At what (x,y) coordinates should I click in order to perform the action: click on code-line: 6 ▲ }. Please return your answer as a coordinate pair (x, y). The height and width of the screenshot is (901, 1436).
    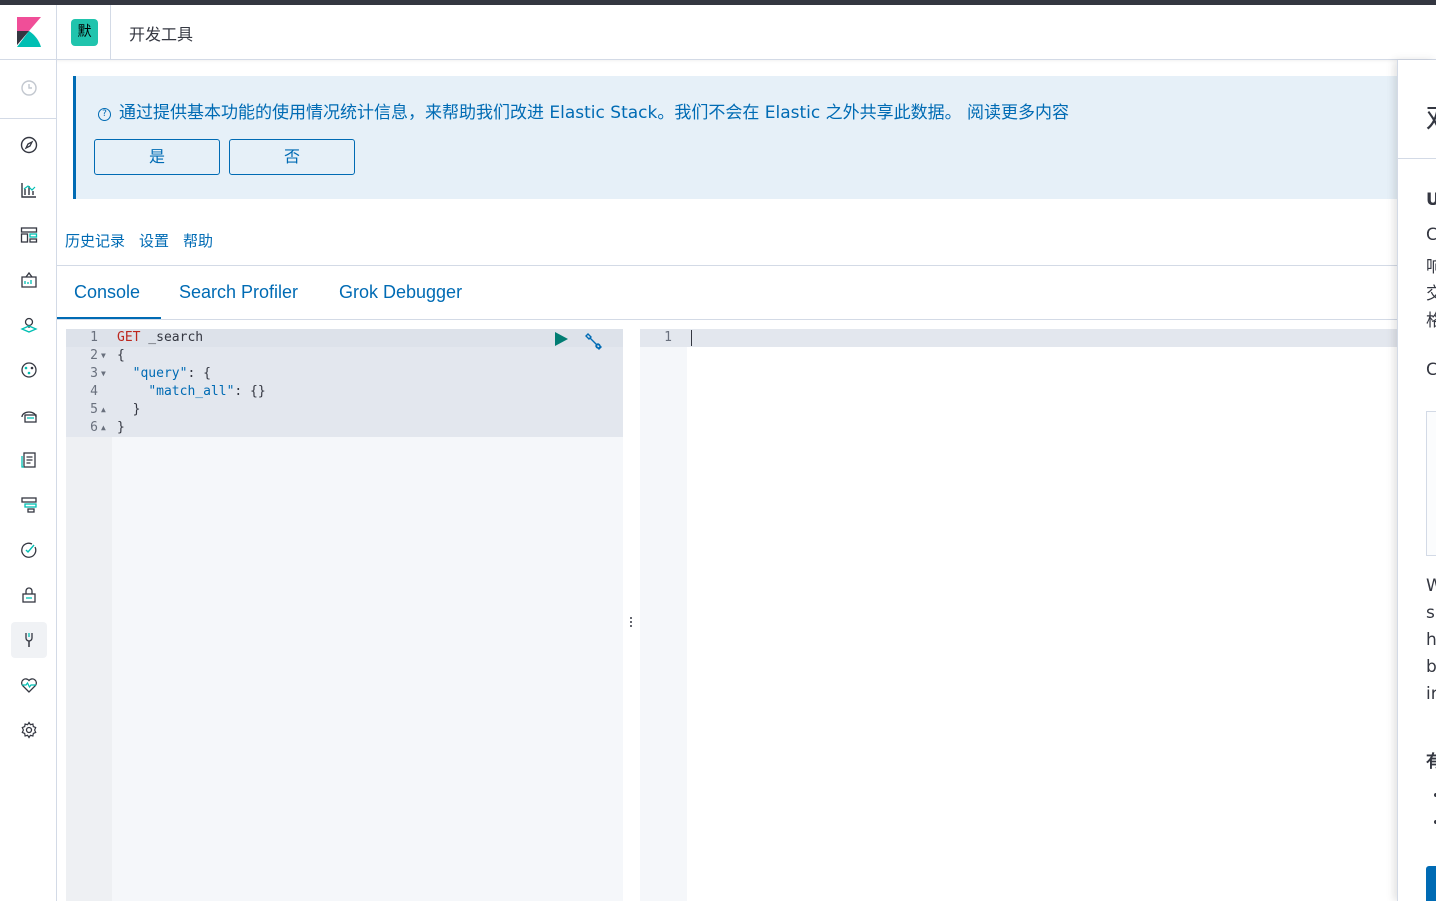
    Looking at the image, I should click on (344, 428).